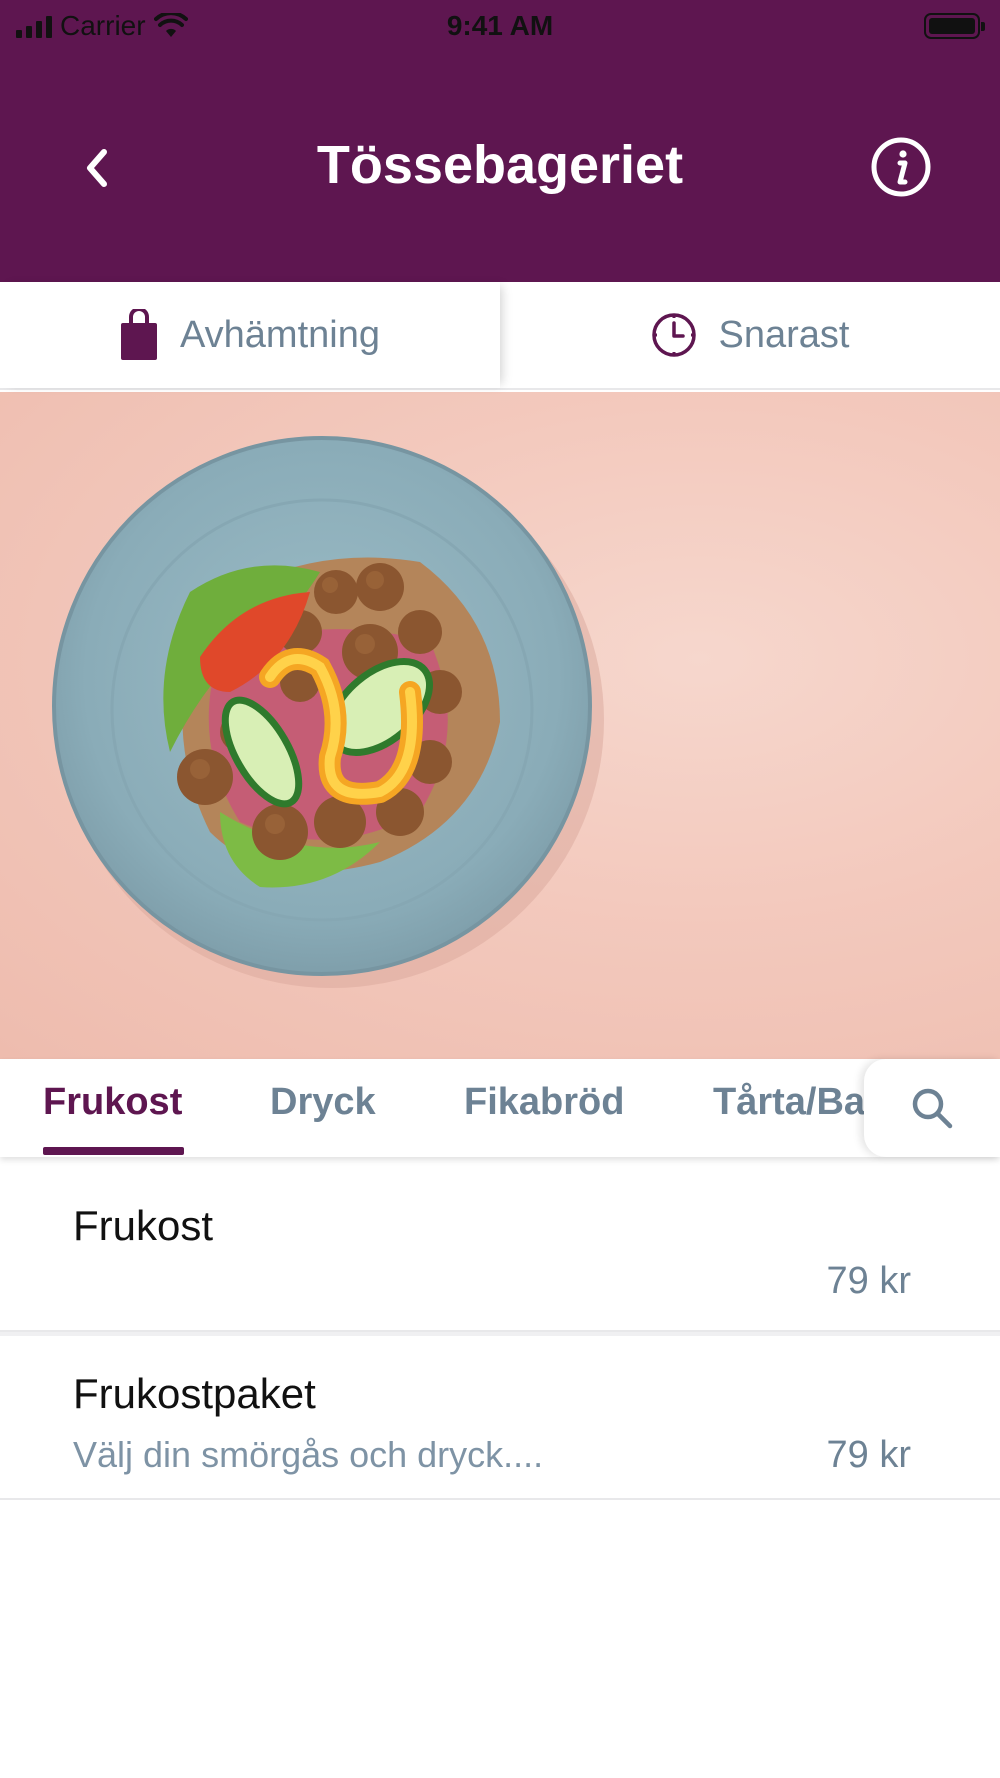  What do you see at coordinates (143, 1225) in the screenshot?
I see `menu-item-name: Frukost` at bounding box center [143, 1225].